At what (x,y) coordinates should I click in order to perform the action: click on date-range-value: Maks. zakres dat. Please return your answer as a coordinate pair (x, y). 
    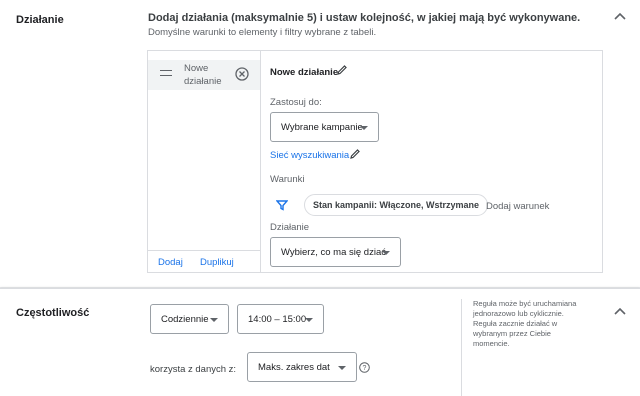
    Looking at the image, I should click on (294, 367).